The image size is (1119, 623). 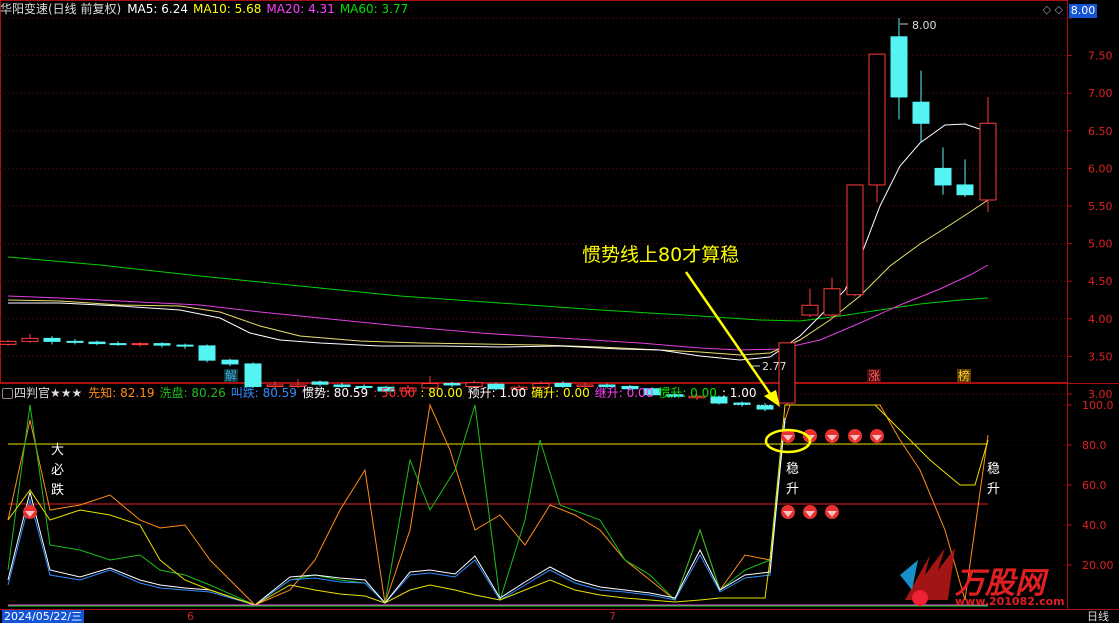 I want to click on price-tick-label: 4.50, so click(x=1100, y=281).